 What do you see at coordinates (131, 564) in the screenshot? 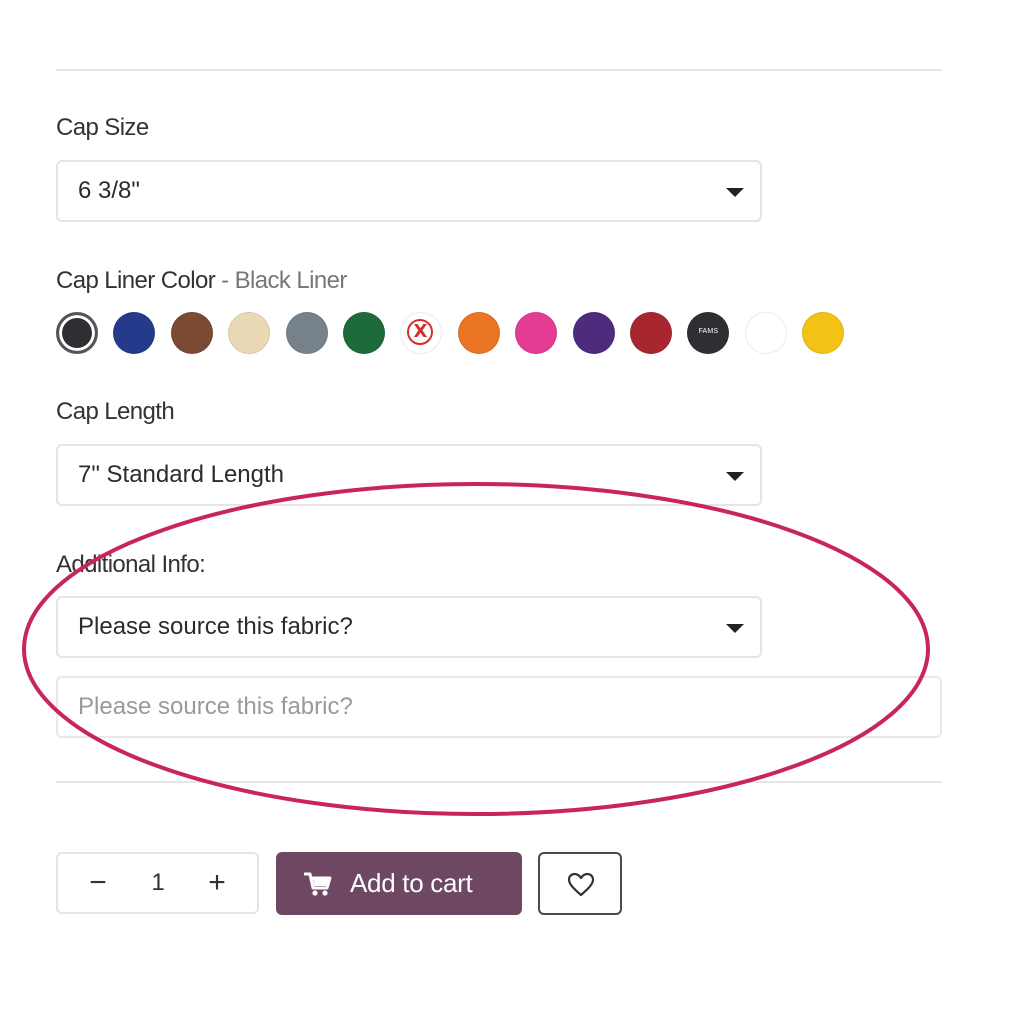
I see `additional-info-label: Additional Info:` at bounding box center [131, 564].